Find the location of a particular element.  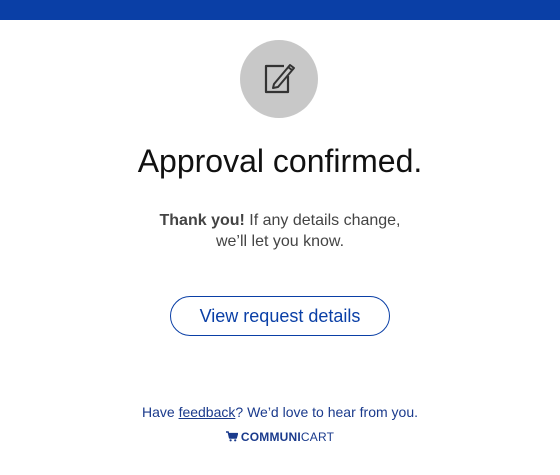

page-title: Approval confirmed. is located at coordinates (280, 161).